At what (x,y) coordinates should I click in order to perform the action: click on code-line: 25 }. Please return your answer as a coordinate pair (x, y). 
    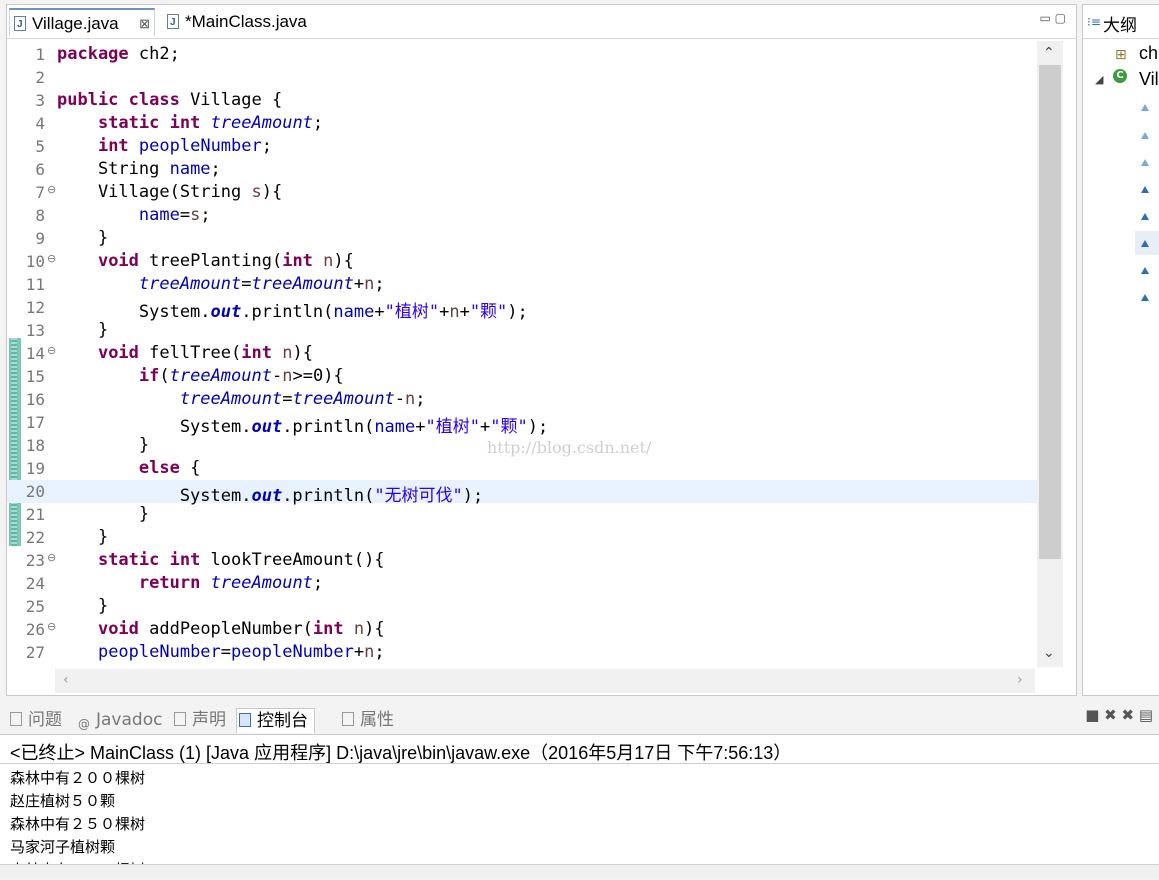
    Looking at the image, I should click on (522, 606).